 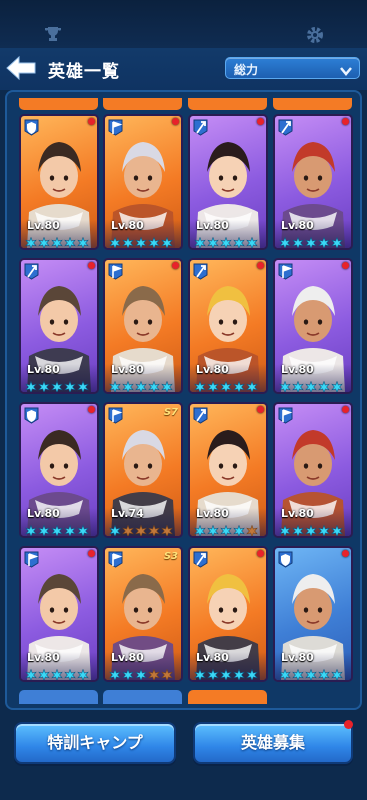 I want to click on training-camp-button: 特訓キャンプ, so click(x=95, y=743).